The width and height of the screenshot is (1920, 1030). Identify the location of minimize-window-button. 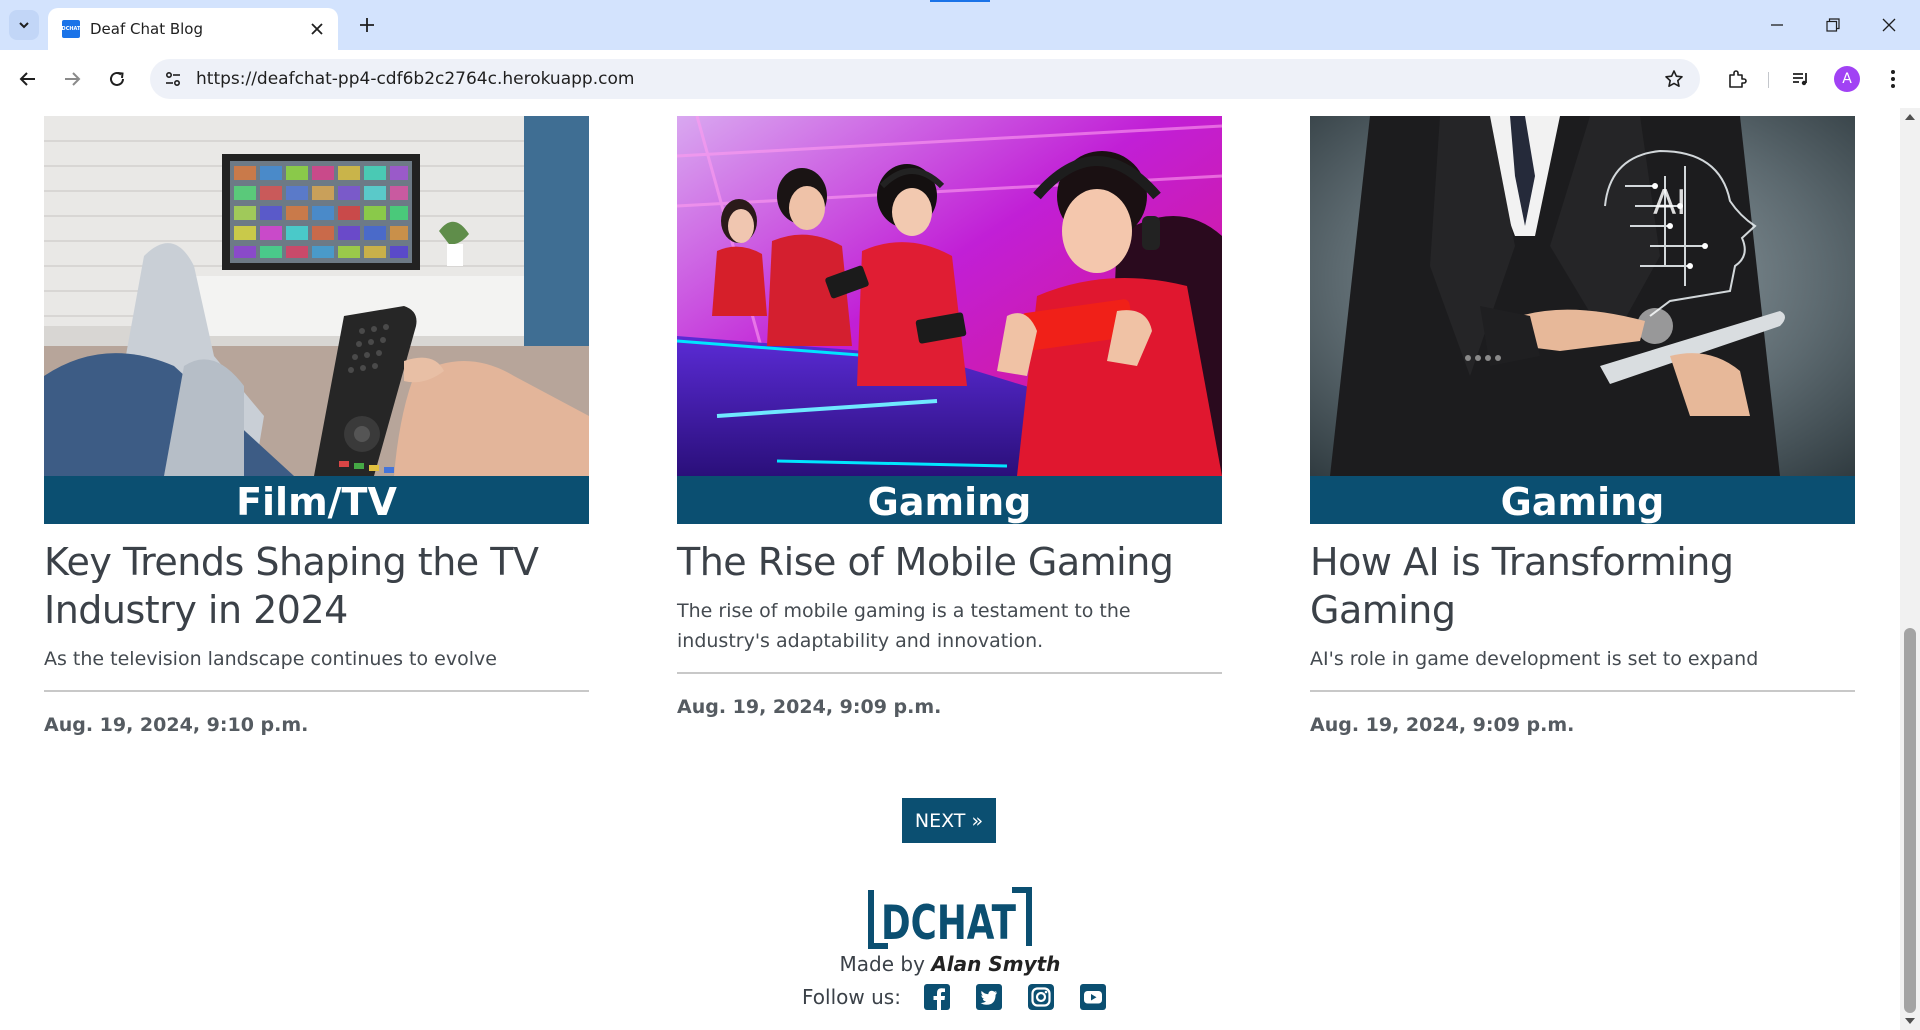
(1777, 25).